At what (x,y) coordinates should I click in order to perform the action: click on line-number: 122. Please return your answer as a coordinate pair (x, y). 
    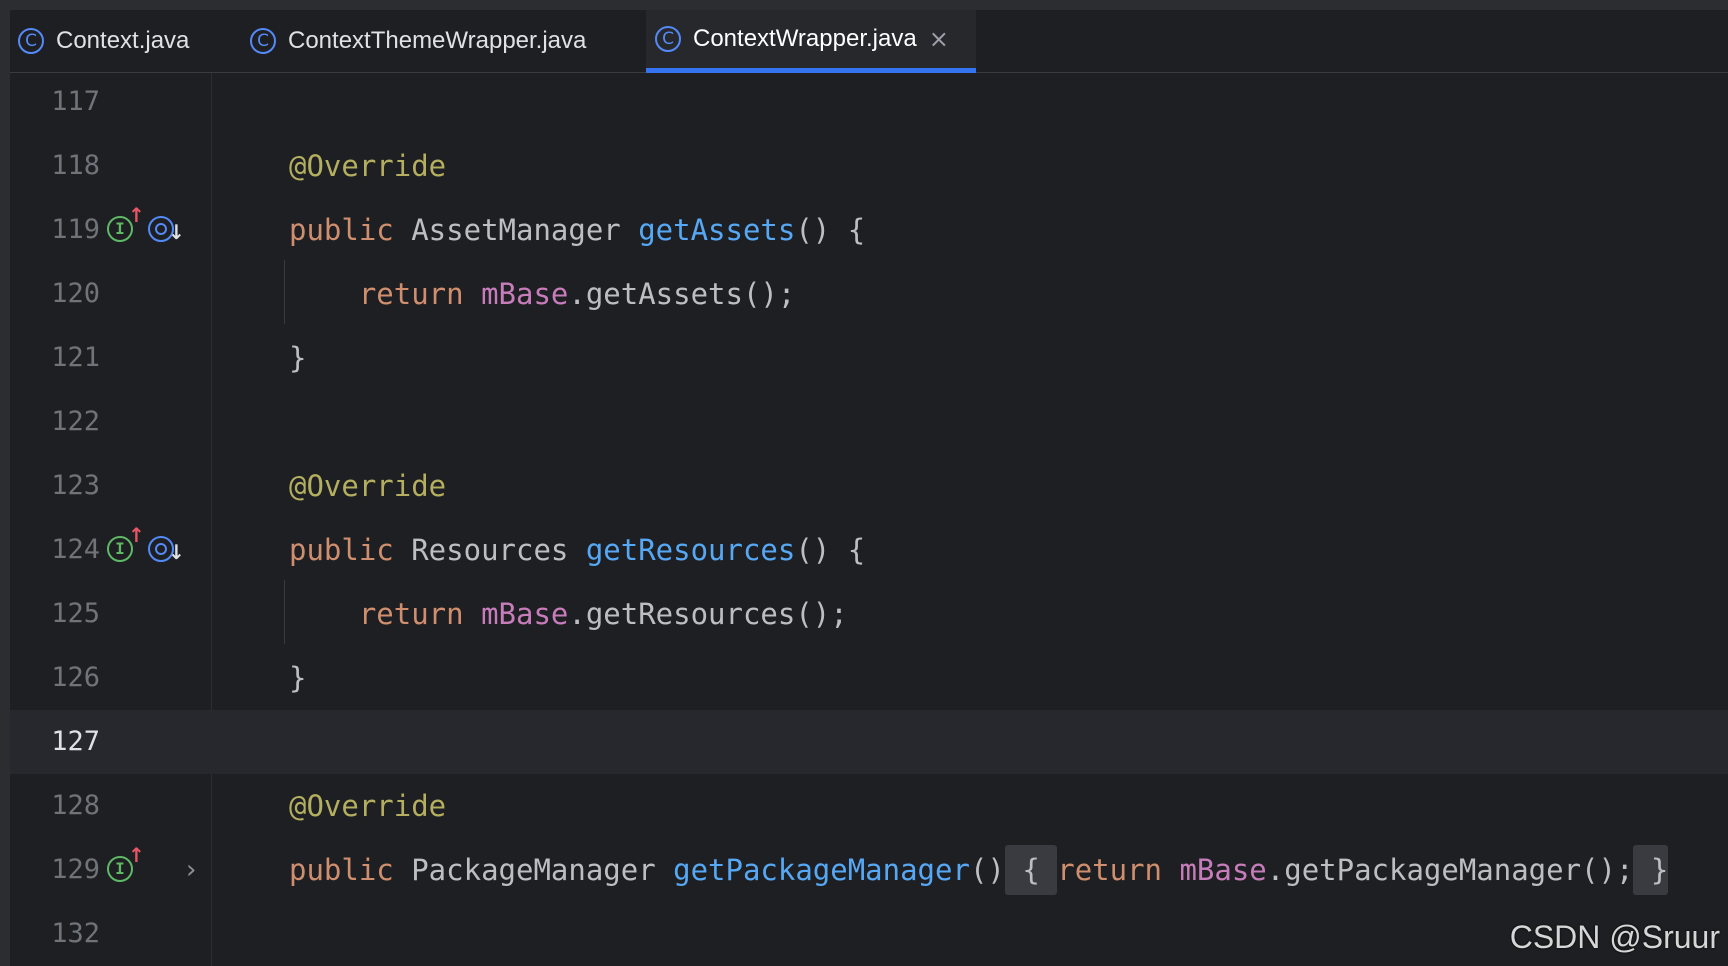
    Looking at the image, I should click on (75, 421).